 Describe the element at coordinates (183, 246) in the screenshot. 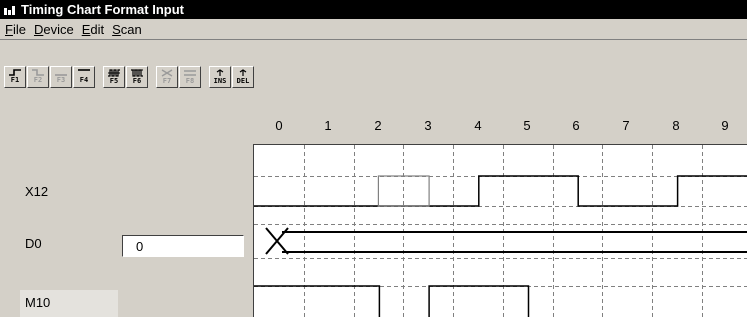

I see `d0-value-field: 0` at that location.